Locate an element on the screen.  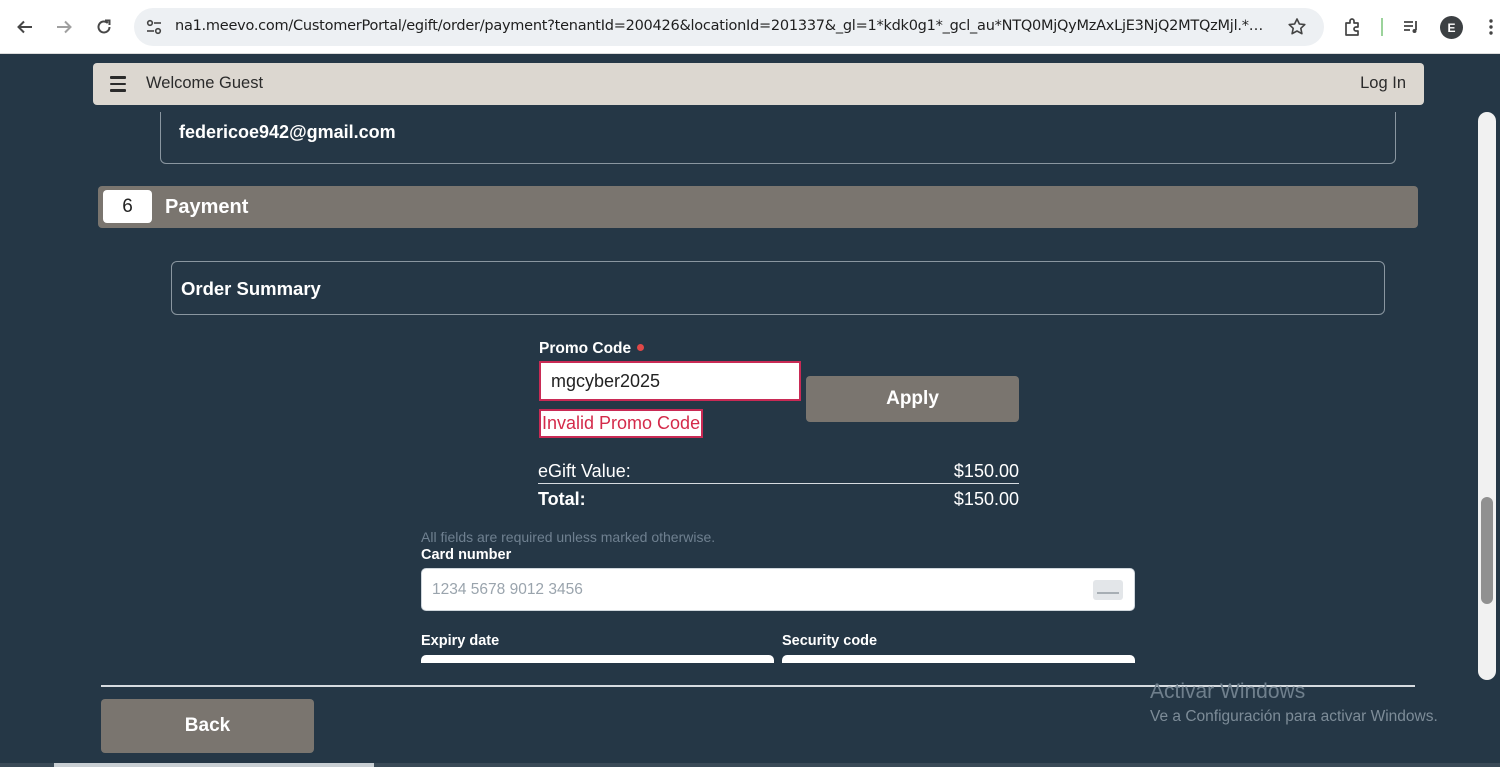
recipient-email-box: federicoe942@gmail.com is located at coordinates (778, 138).